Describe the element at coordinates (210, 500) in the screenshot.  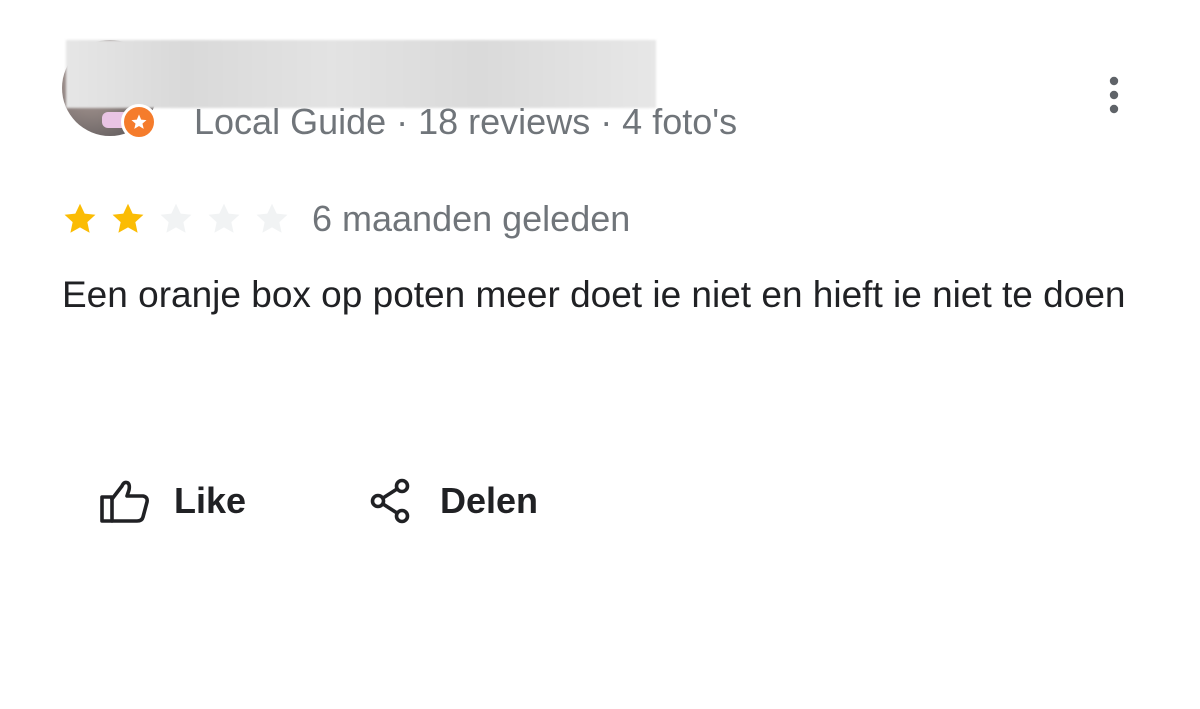
I see `like-label: Like` at that location.